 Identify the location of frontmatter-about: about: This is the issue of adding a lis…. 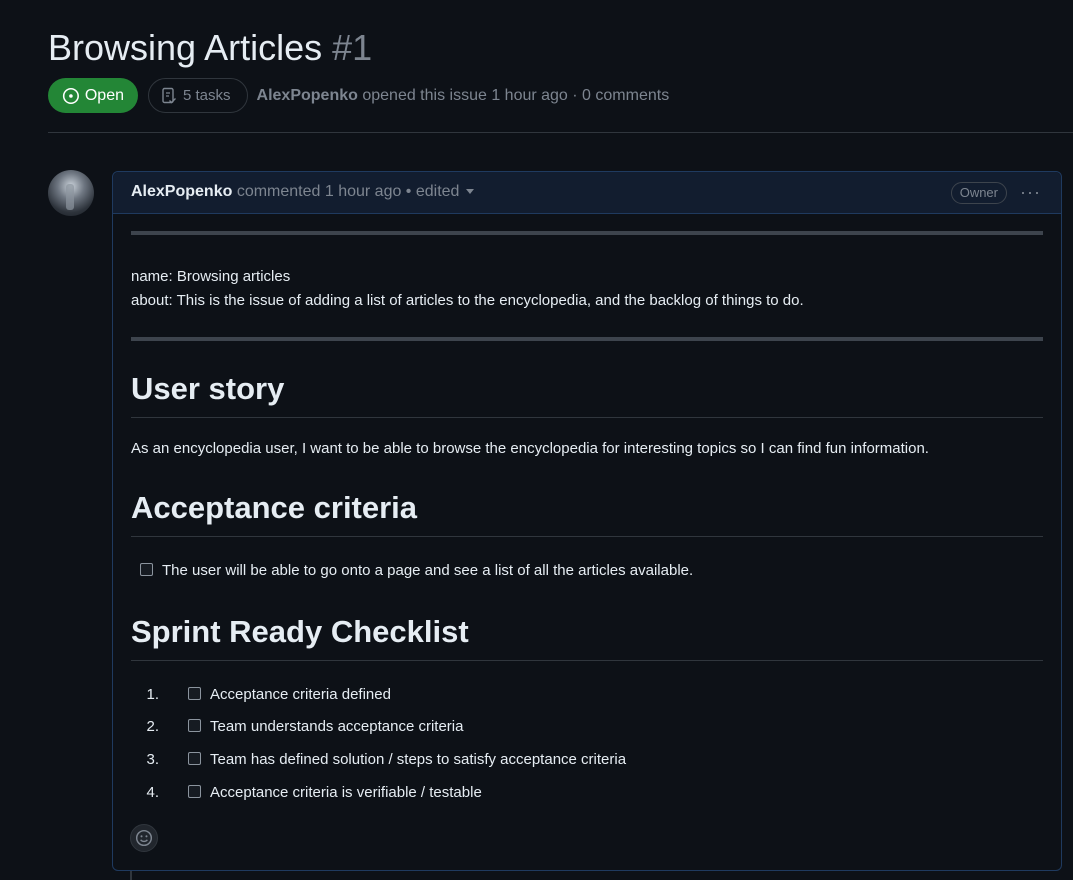
(467, 300).